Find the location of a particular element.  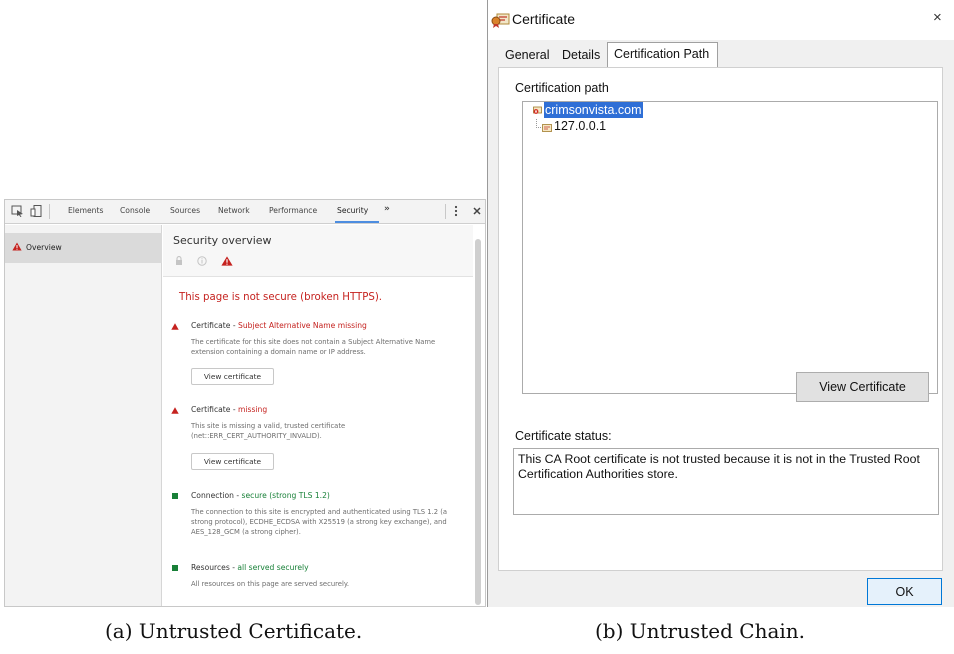

tab-elements: Elements is located at coordinates (85, 210).